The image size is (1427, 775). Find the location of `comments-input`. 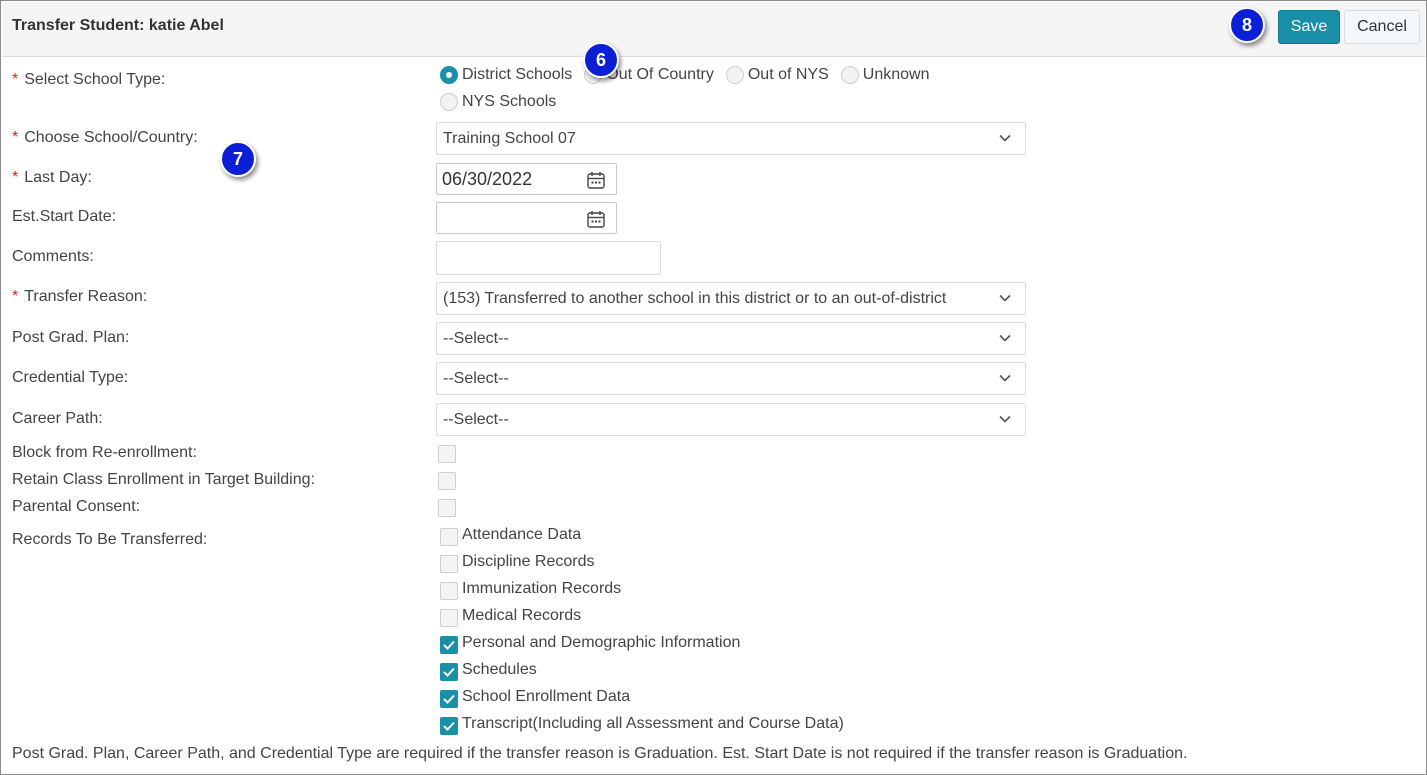

comments-input is located at coordinates (548, 258).